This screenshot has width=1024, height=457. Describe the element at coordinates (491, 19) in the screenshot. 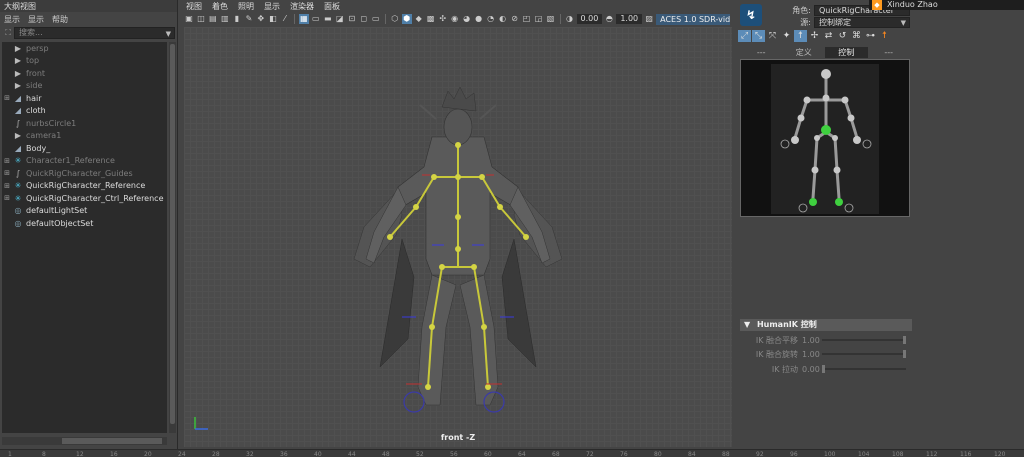

I see `anti-alias-icon: ◔` at that location.